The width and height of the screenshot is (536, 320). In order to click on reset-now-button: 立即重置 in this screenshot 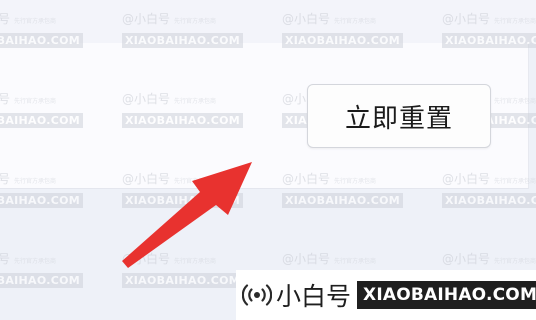, I will do `click(399, 116)`.